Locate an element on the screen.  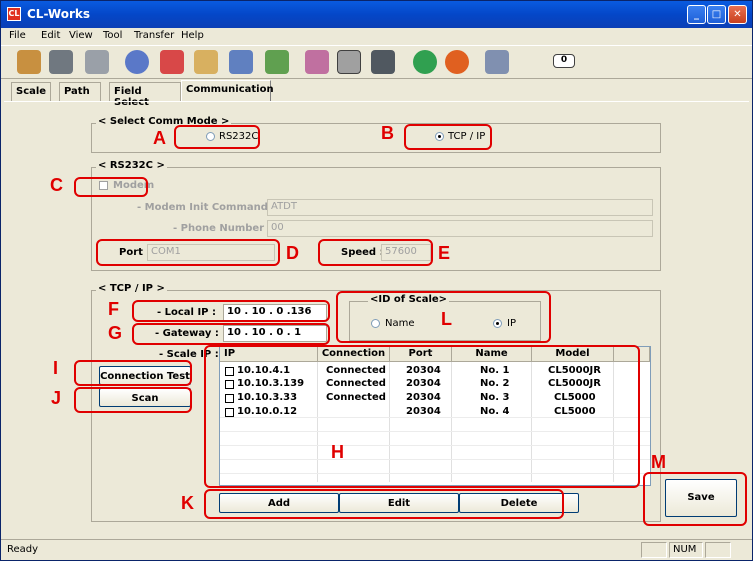
callout-d-letter: D is located at coordinates (292, 253).